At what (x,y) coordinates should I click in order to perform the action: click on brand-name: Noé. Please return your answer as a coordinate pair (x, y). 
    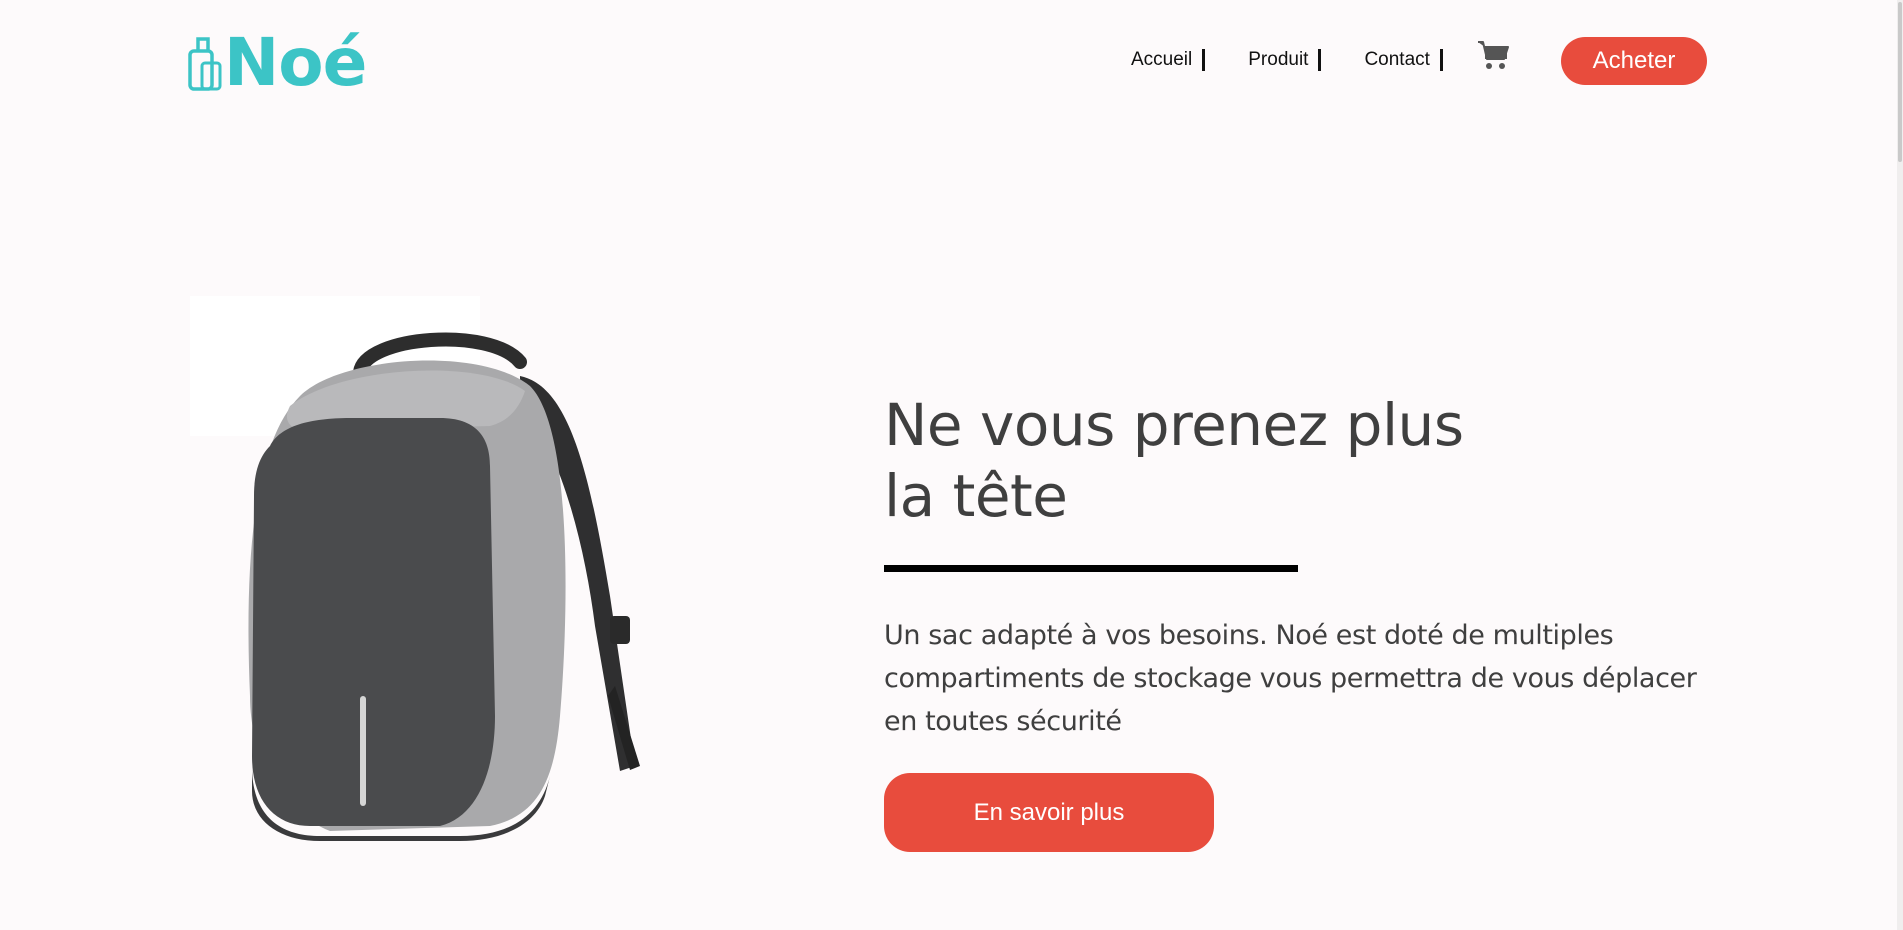
    Looking at the image, I should click on (295, 62).